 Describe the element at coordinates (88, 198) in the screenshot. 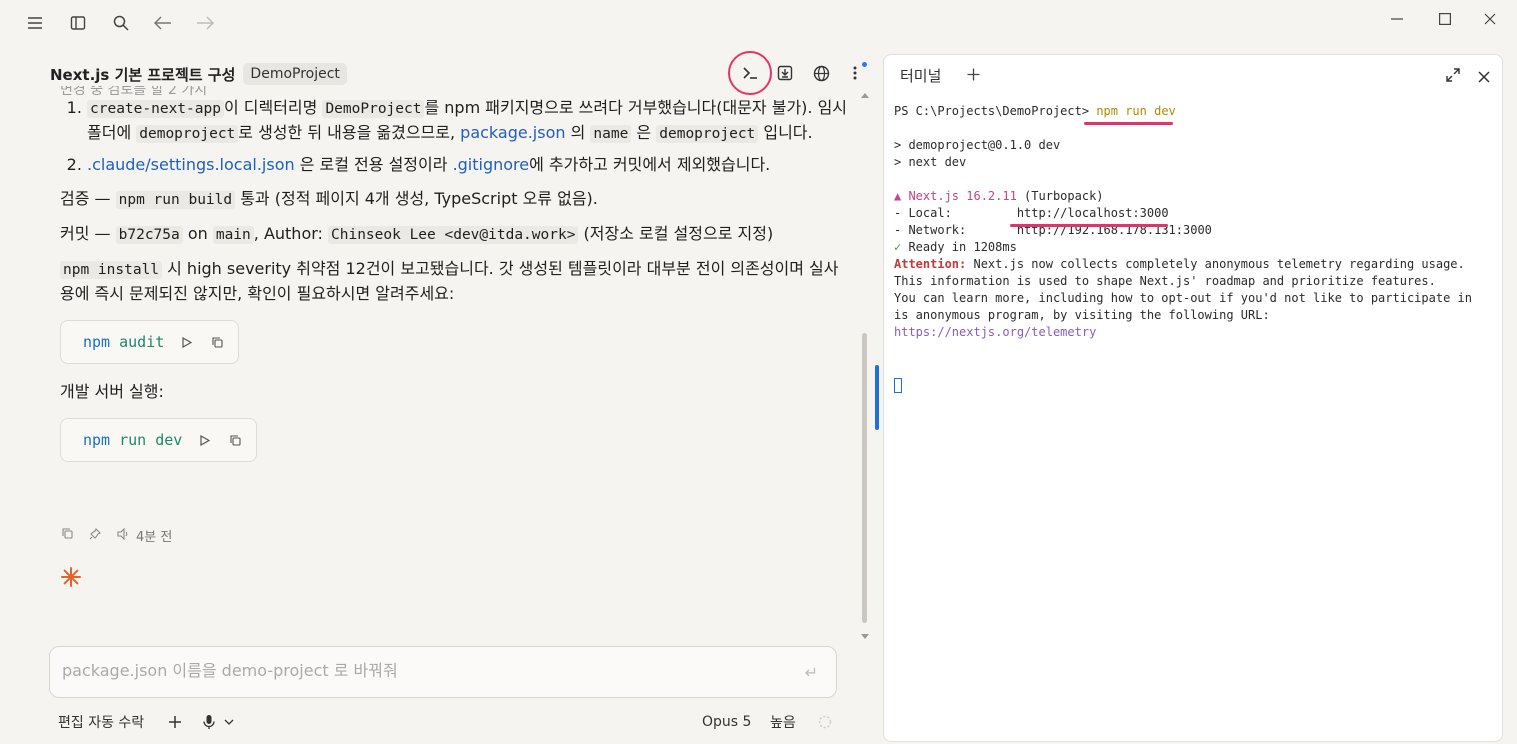

I see `text: 검증 —` at that location.